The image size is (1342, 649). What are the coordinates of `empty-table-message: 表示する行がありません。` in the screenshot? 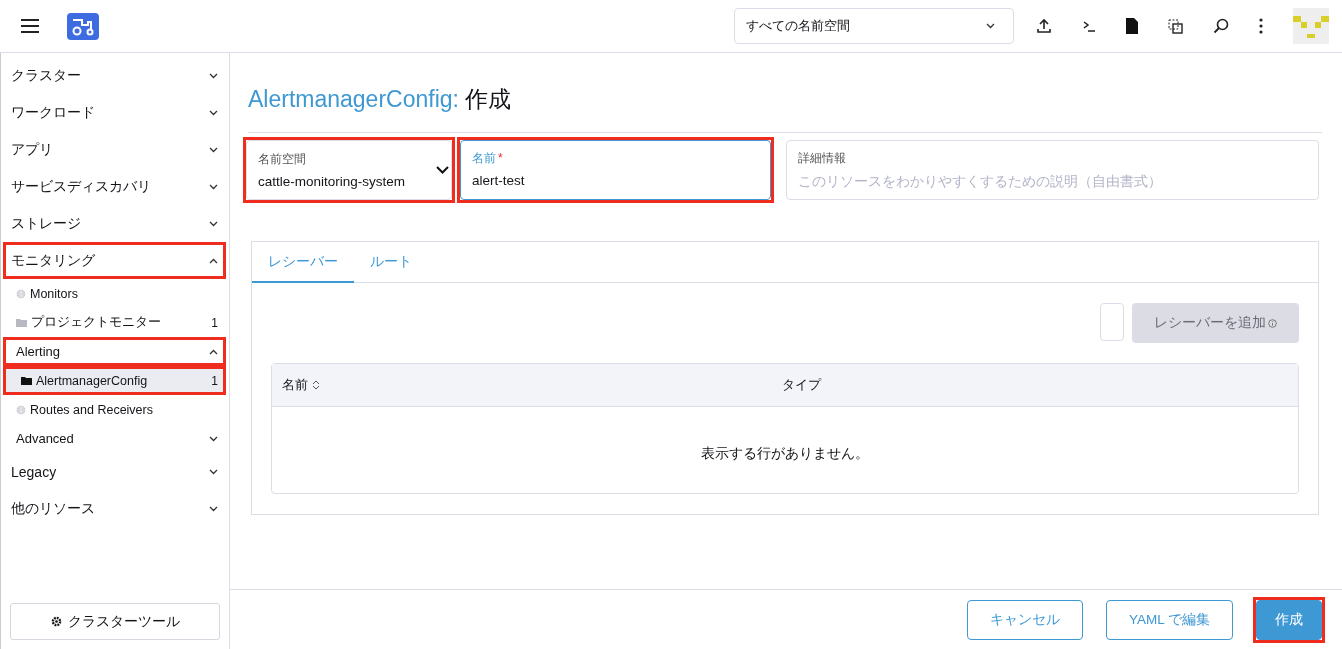 It's located at (785, 454).